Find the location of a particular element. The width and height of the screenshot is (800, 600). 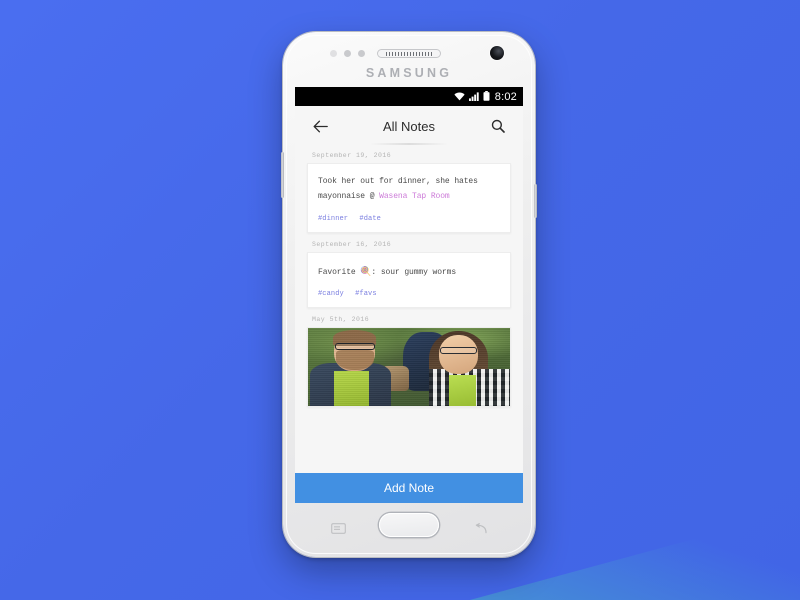

power-button is located at coordinates (535, 201).